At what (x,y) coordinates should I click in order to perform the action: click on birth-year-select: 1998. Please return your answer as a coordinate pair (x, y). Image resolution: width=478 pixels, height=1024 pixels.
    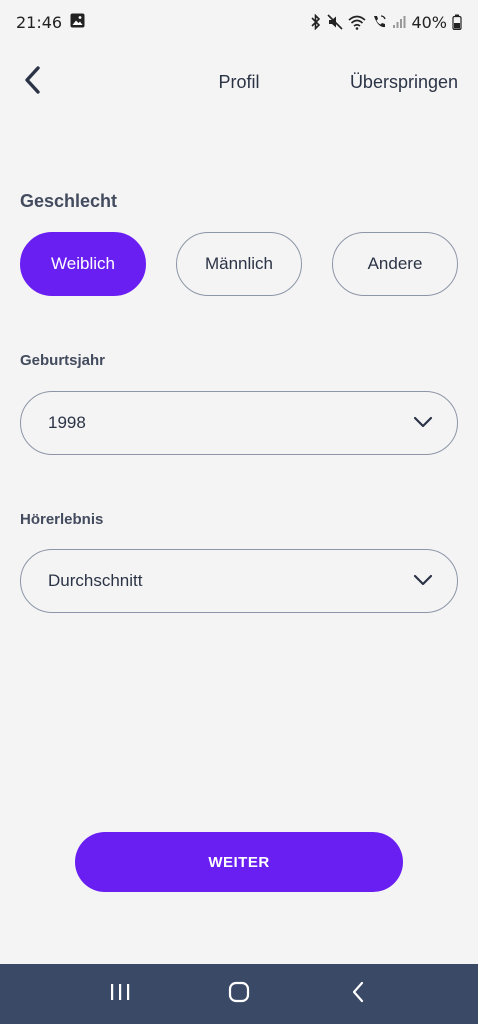
    Looking at the image, I should click on (239, 423).